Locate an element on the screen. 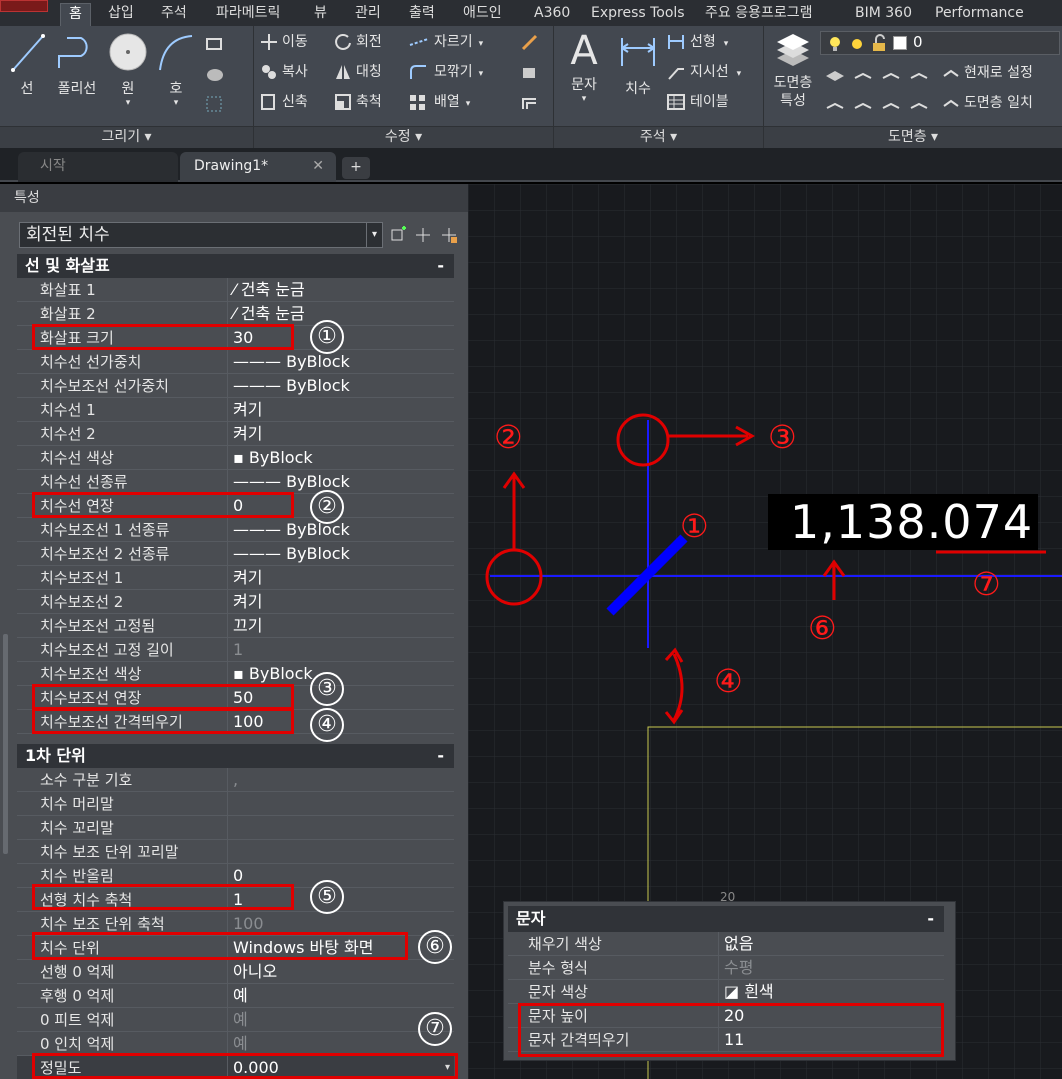 The height and width of the screenshot is (1079, 1062). line-tool: 선 is located at coordinates (27, 64).